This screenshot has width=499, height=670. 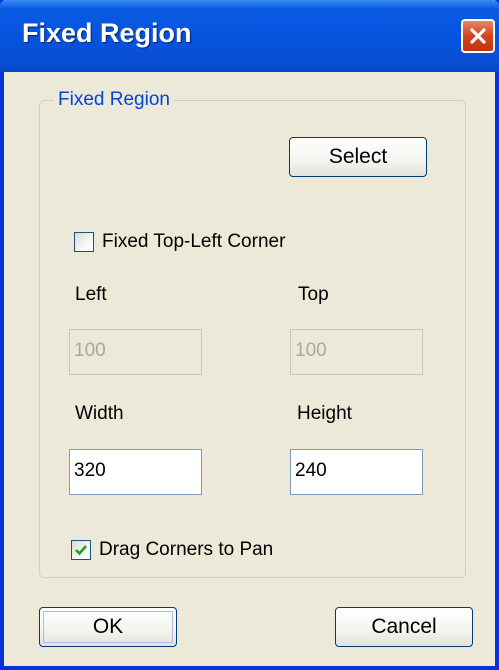 What do you see at coordinates (99, 413) in the screenshot?
I see `width-label: Width` at bounding box center [99, 413].